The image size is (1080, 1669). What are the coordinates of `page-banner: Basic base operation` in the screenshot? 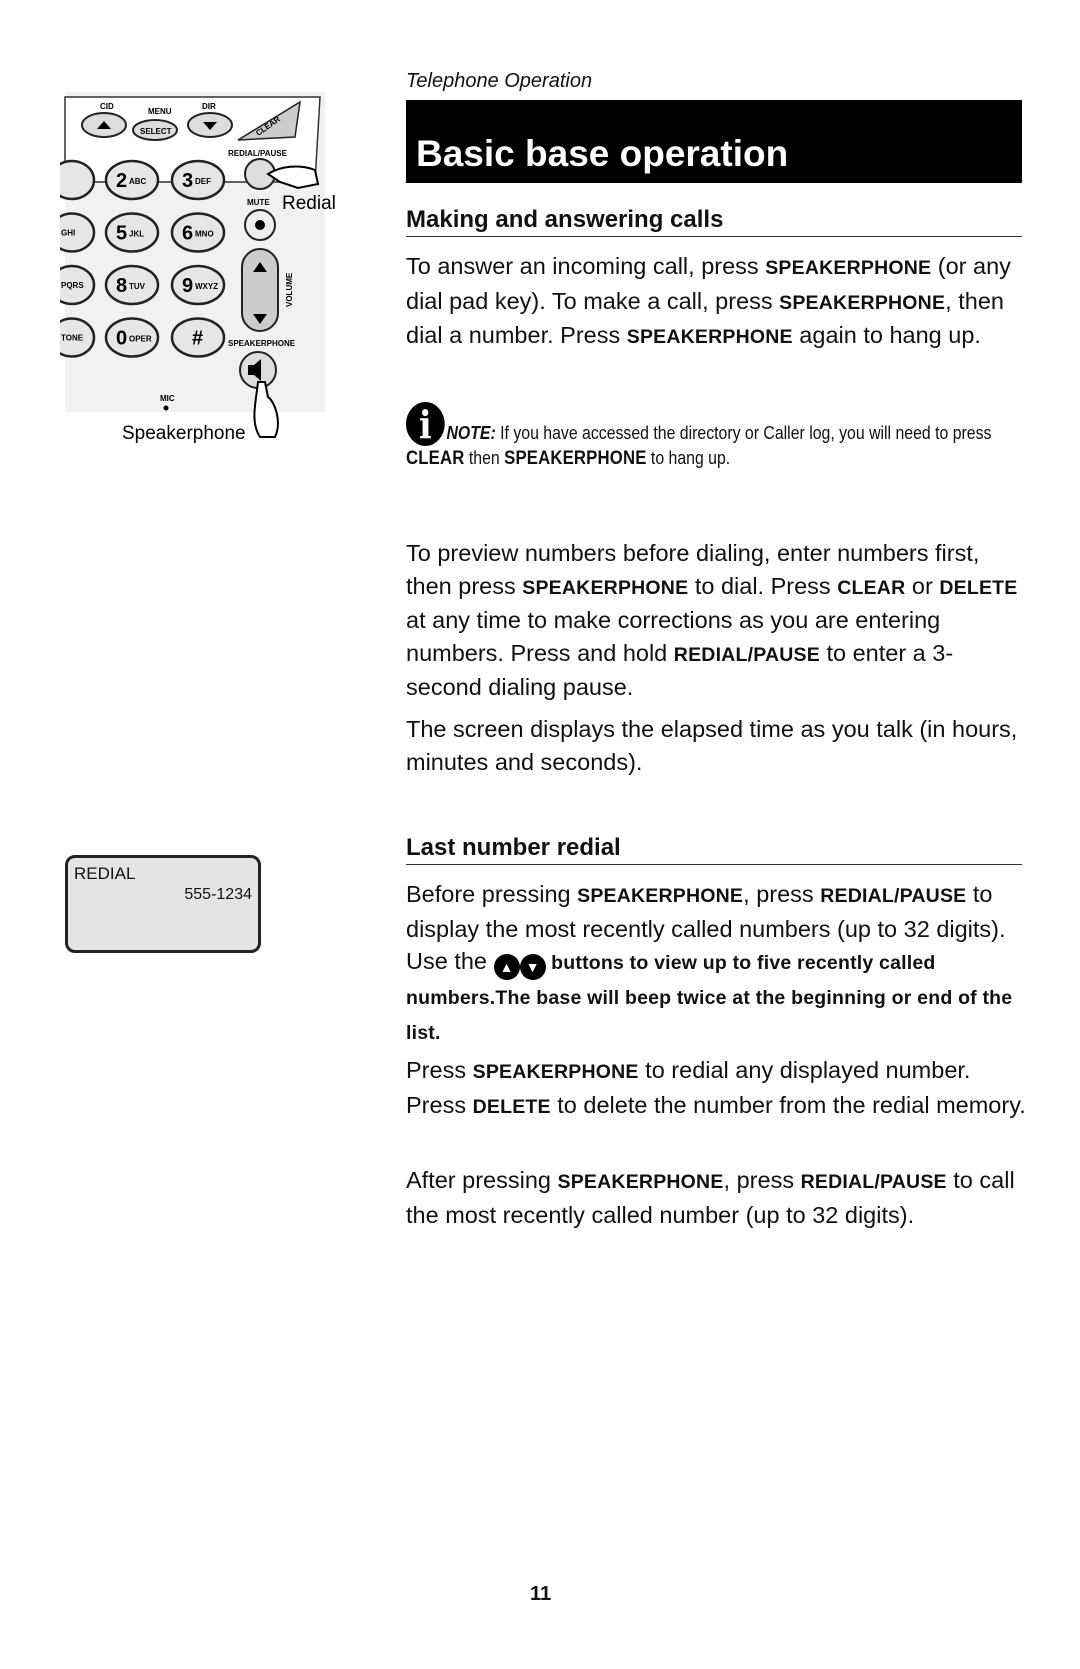 It's located at (714, 141).